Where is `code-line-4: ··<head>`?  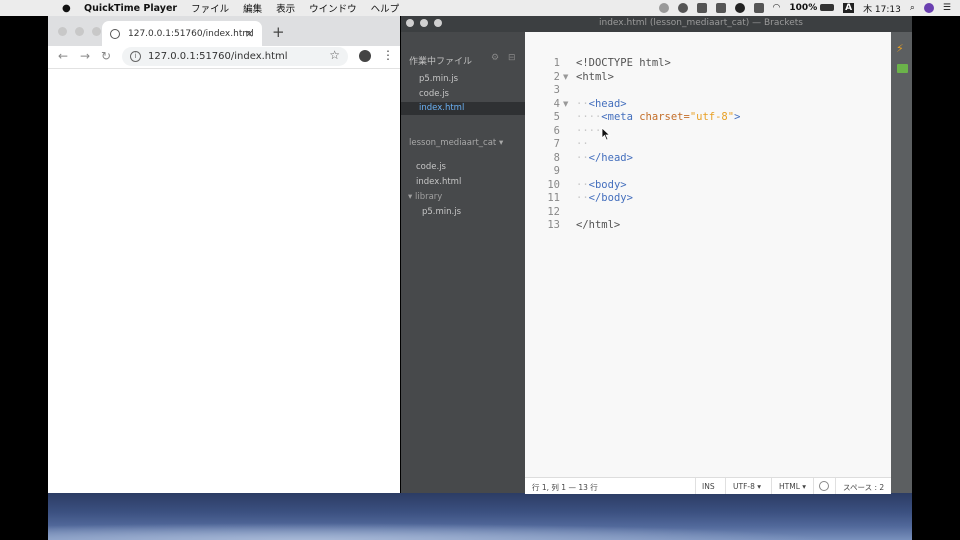 code-line-4: ··<head> is located at coordinates (601, 104).